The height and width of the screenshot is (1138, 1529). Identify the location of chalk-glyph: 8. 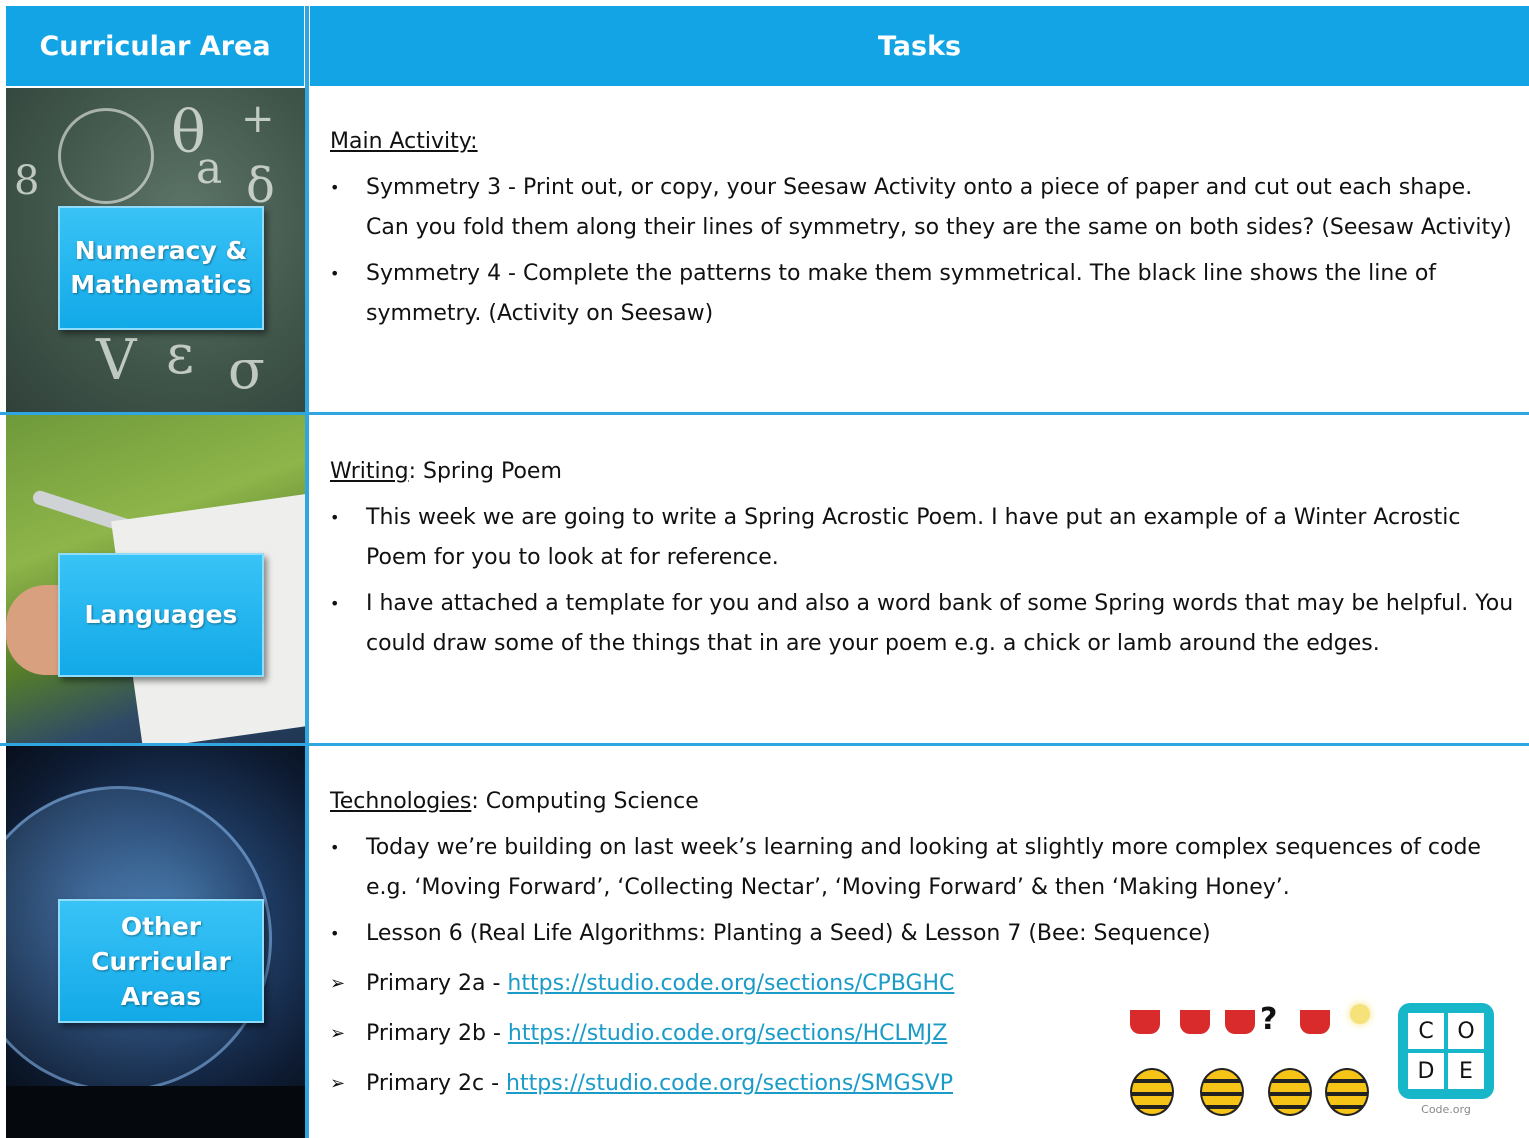
(27, 181).